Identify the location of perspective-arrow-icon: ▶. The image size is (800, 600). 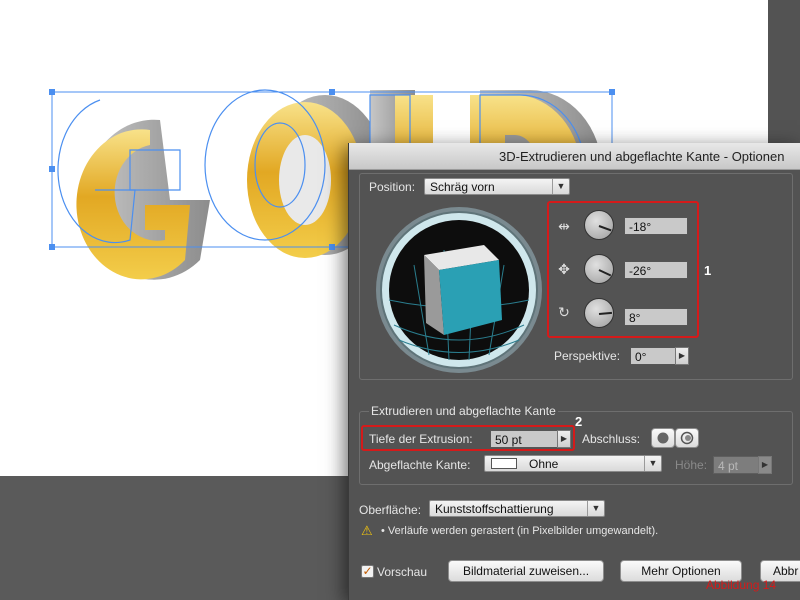
(682, 356).